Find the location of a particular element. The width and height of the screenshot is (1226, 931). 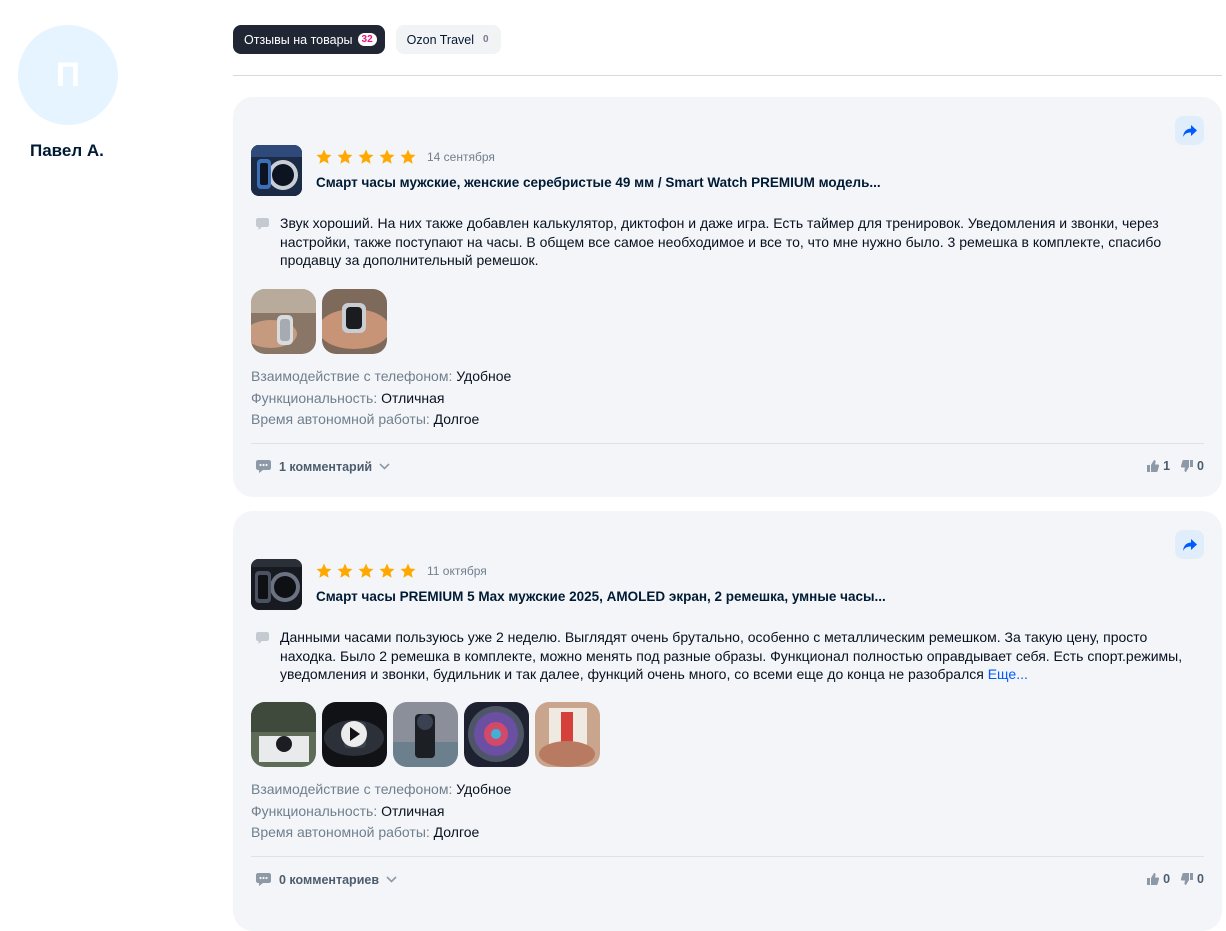

tabs-divider is located at coordinates (727, 75).